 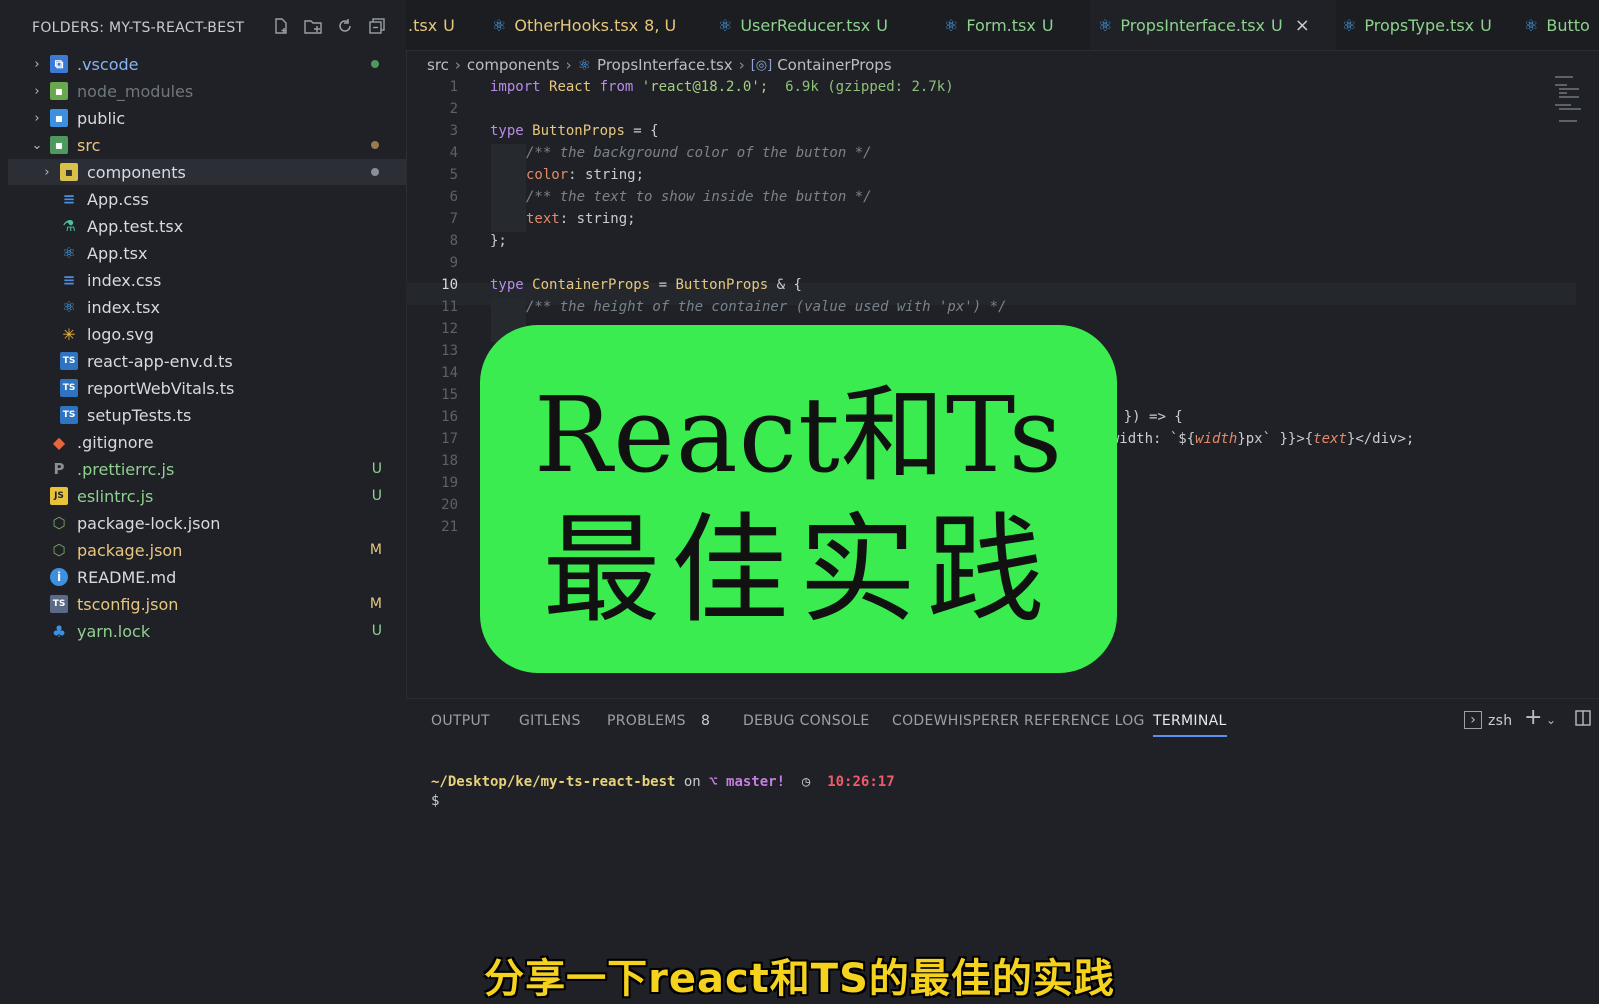 What do you see at coordinates (581, 219) in the screenshot?
I see `code-line-7: text: string;` at bounding box center [581, 219].